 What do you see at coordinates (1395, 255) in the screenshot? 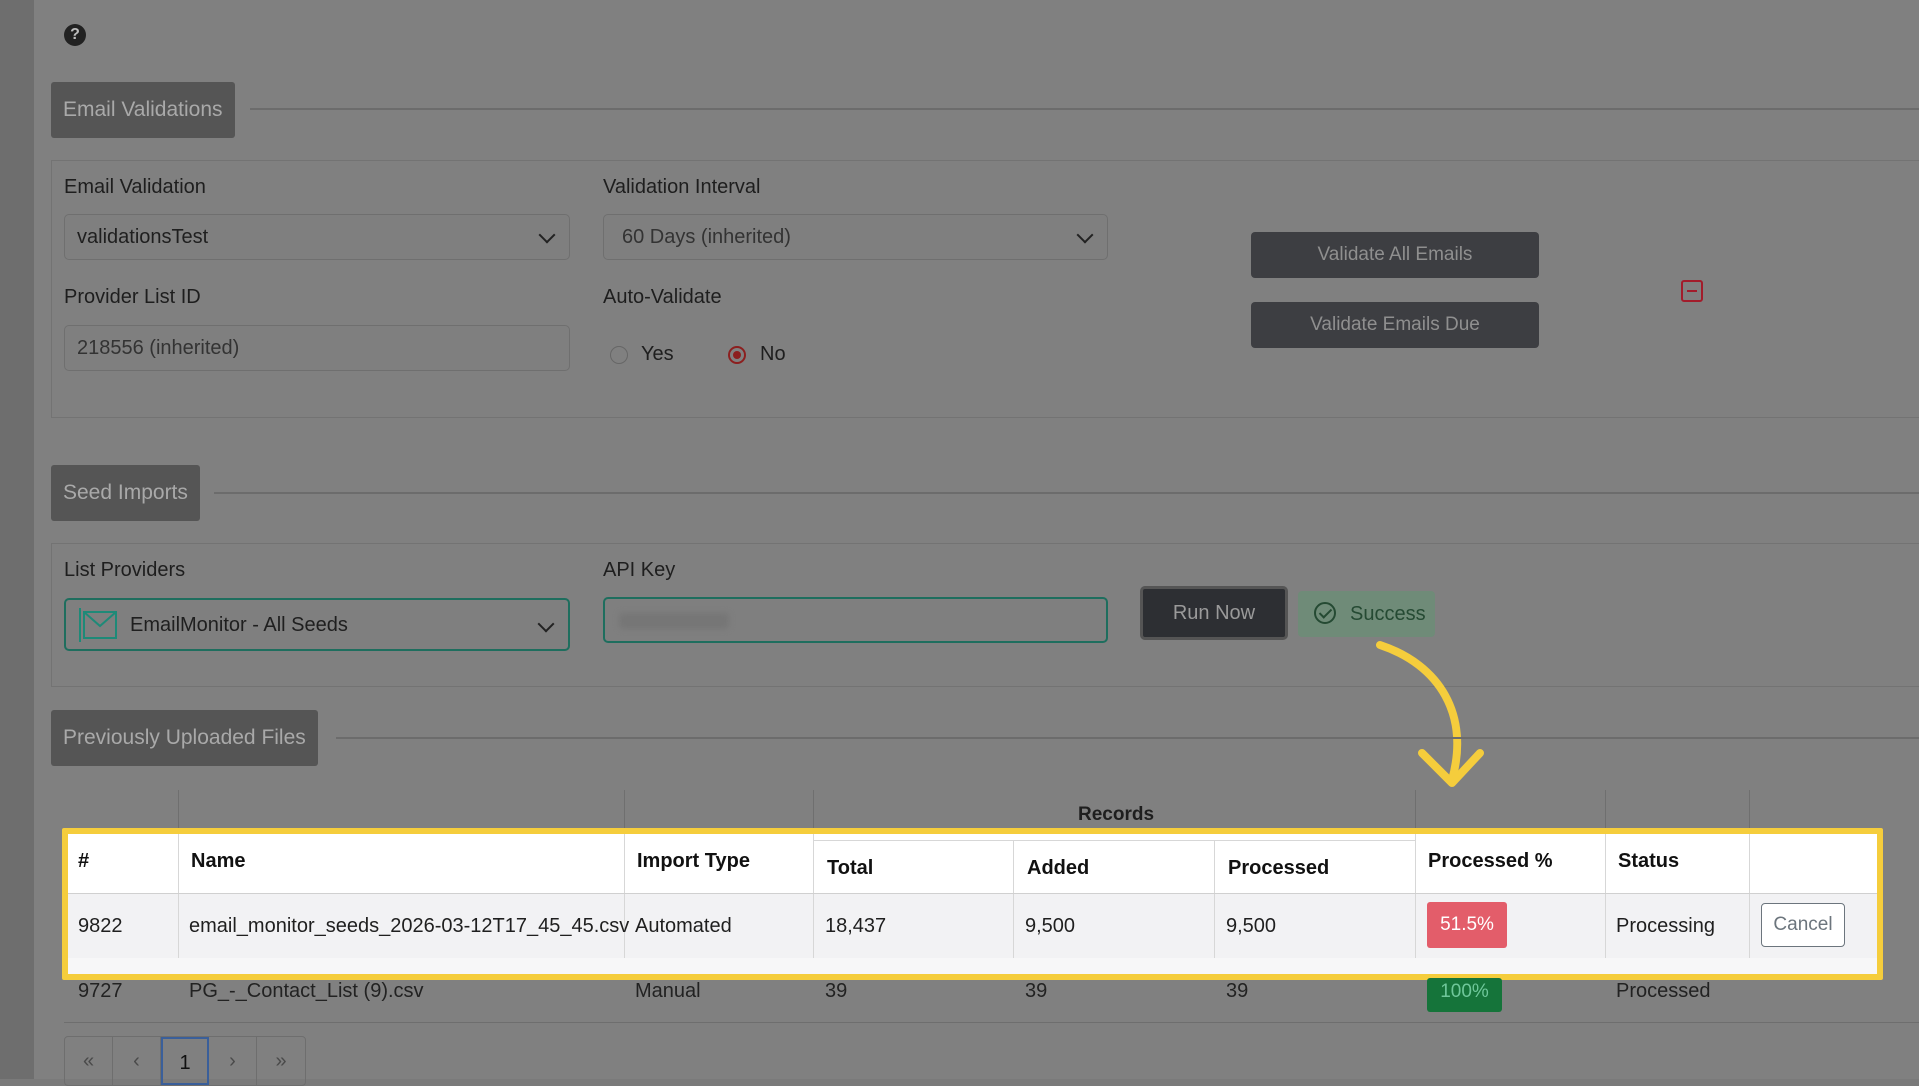
I see `validate-all-emails-button: Validate All Emails` at bounding box center [1395, 255].